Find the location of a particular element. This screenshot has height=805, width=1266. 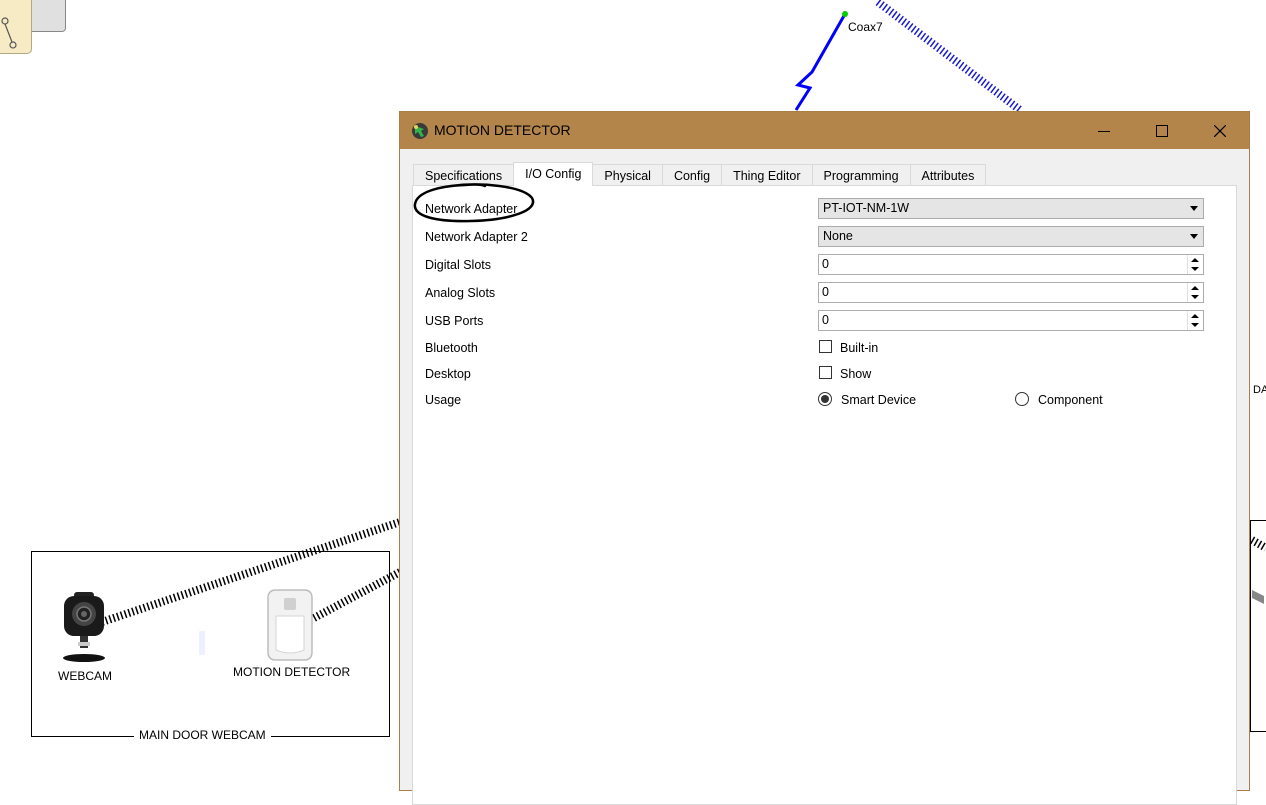

desktop-label: Desktop is located at coordinates (448, 374).